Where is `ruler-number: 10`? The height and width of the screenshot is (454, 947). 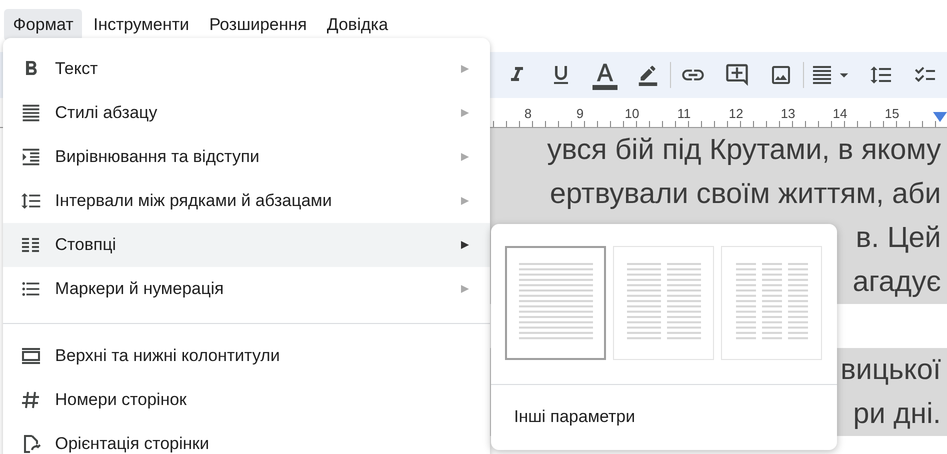 ruler-number: 10 is located at coordinates (632, 114).